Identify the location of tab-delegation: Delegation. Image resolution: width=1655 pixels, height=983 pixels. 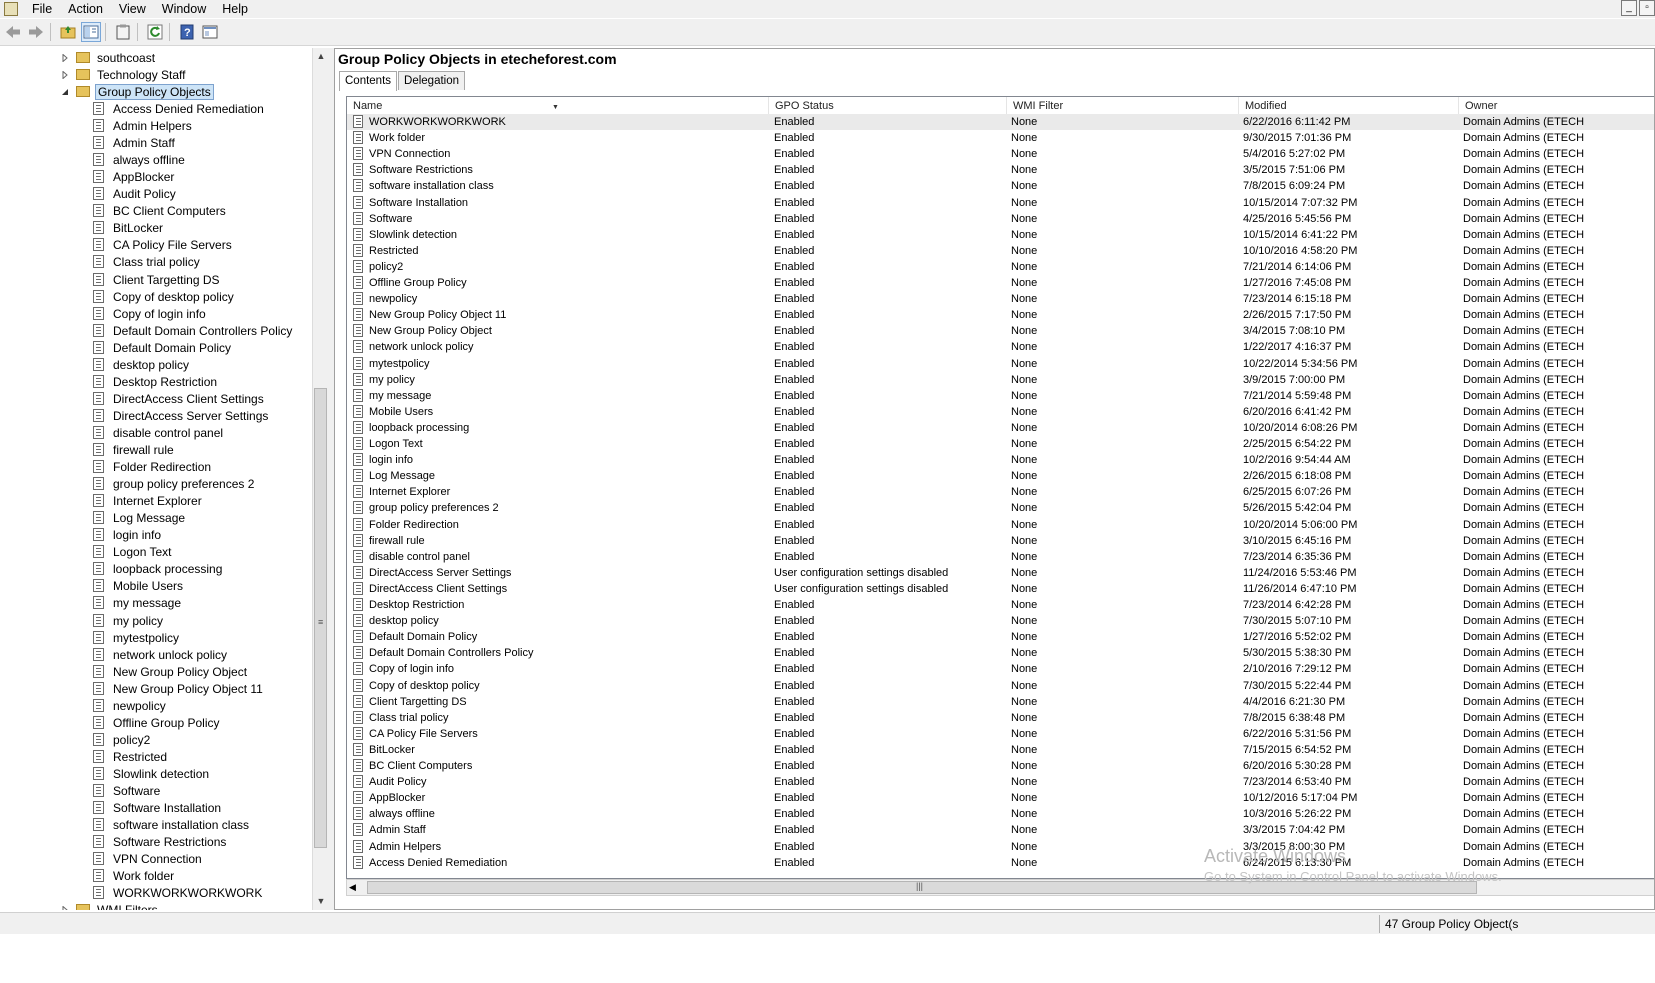
(432, 80).